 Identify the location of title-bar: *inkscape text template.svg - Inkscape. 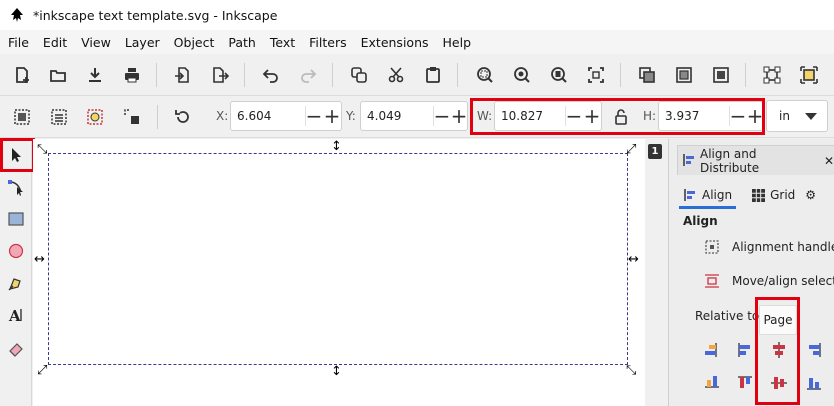
(417, 15).